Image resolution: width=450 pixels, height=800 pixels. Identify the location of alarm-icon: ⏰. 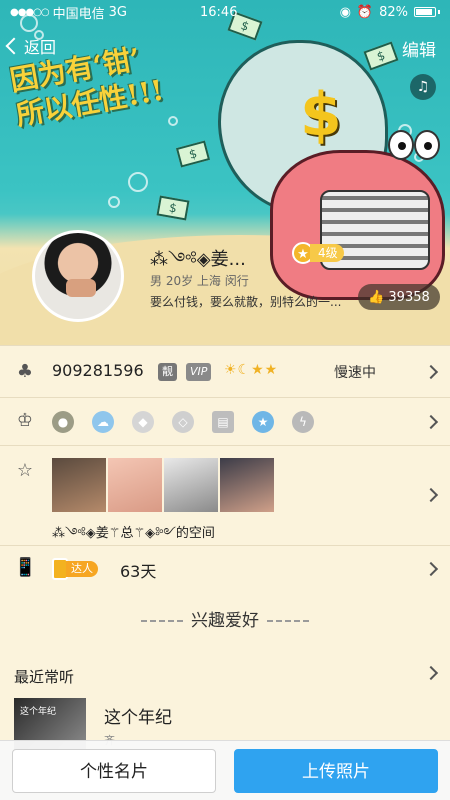
(365, 12).